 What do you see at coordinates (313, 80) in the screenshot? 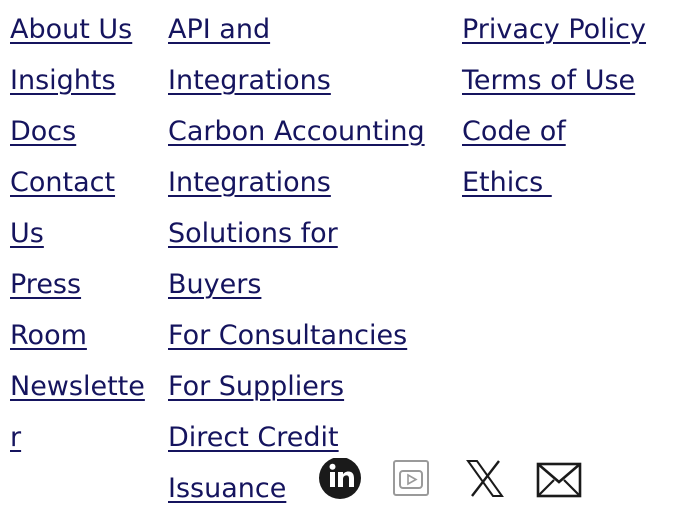
I see `api-integrations-link-line-2: Integrations` at bounding box center [313, 80].